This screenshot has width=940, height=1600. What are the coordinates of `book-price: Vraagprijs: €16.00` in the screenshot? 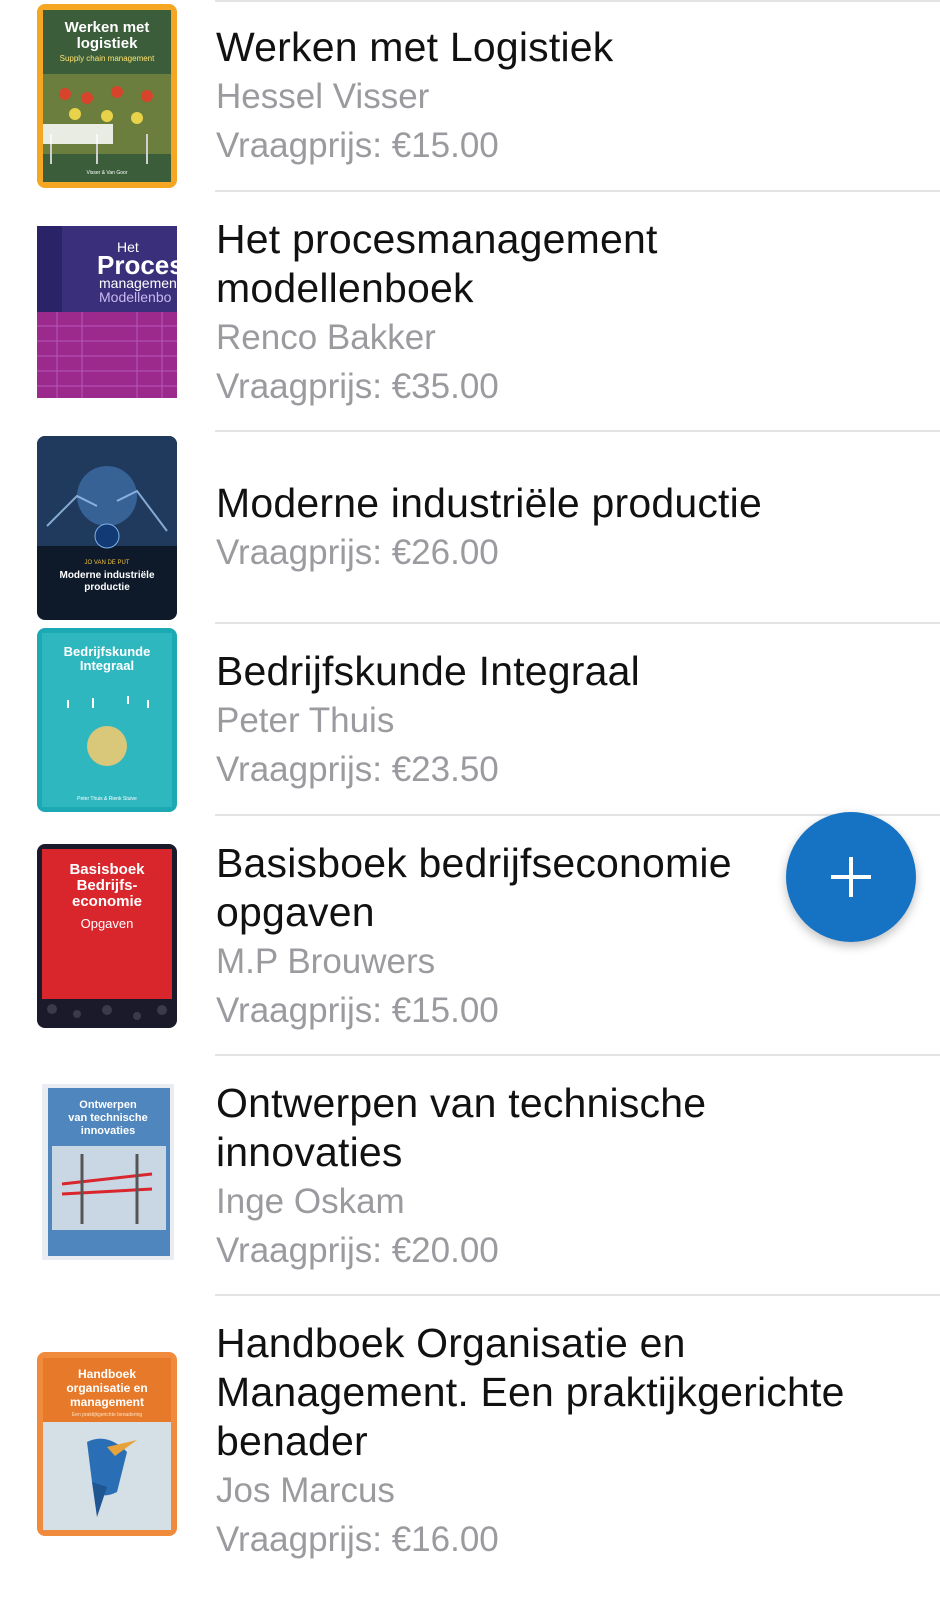 It's located at (357, 1539).